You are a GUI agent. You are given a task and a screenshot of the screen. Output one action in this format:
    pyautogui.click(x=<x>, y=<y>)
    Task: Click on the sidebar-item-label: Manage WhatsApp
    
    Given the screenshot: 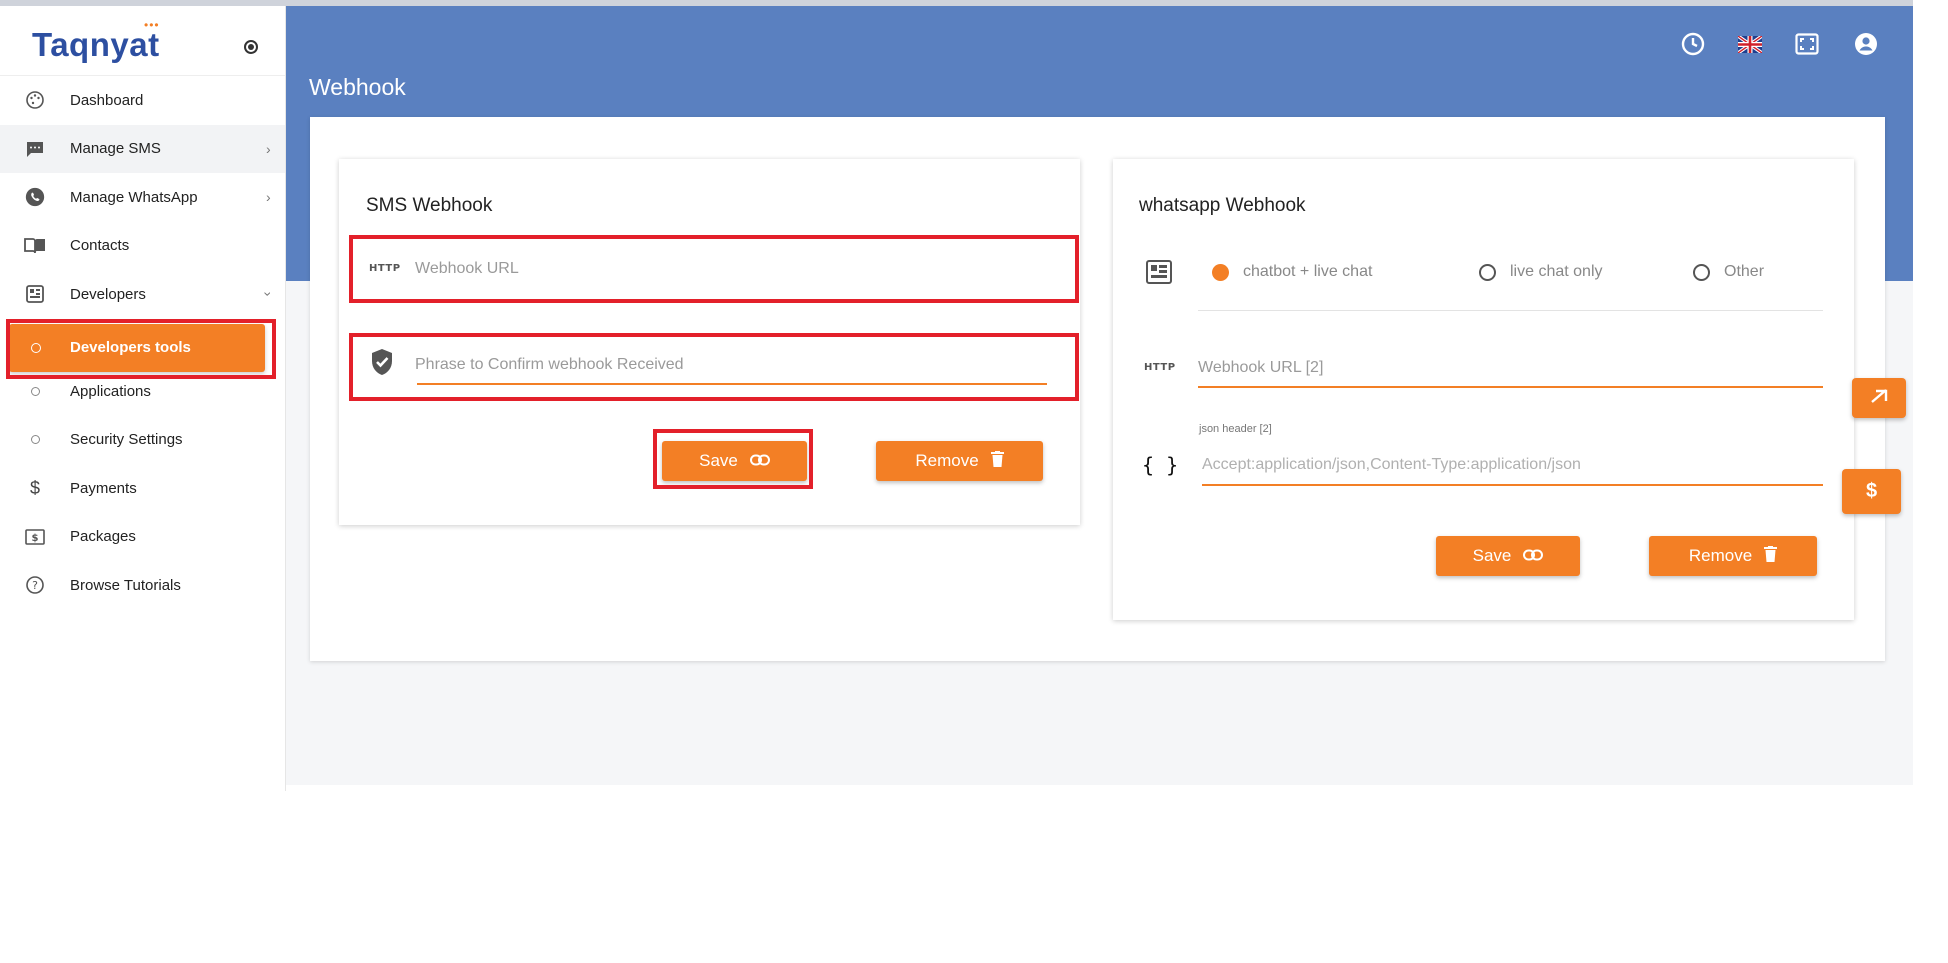 What is the action you would take?
    pyautogui.click(x=134, y=197)
    